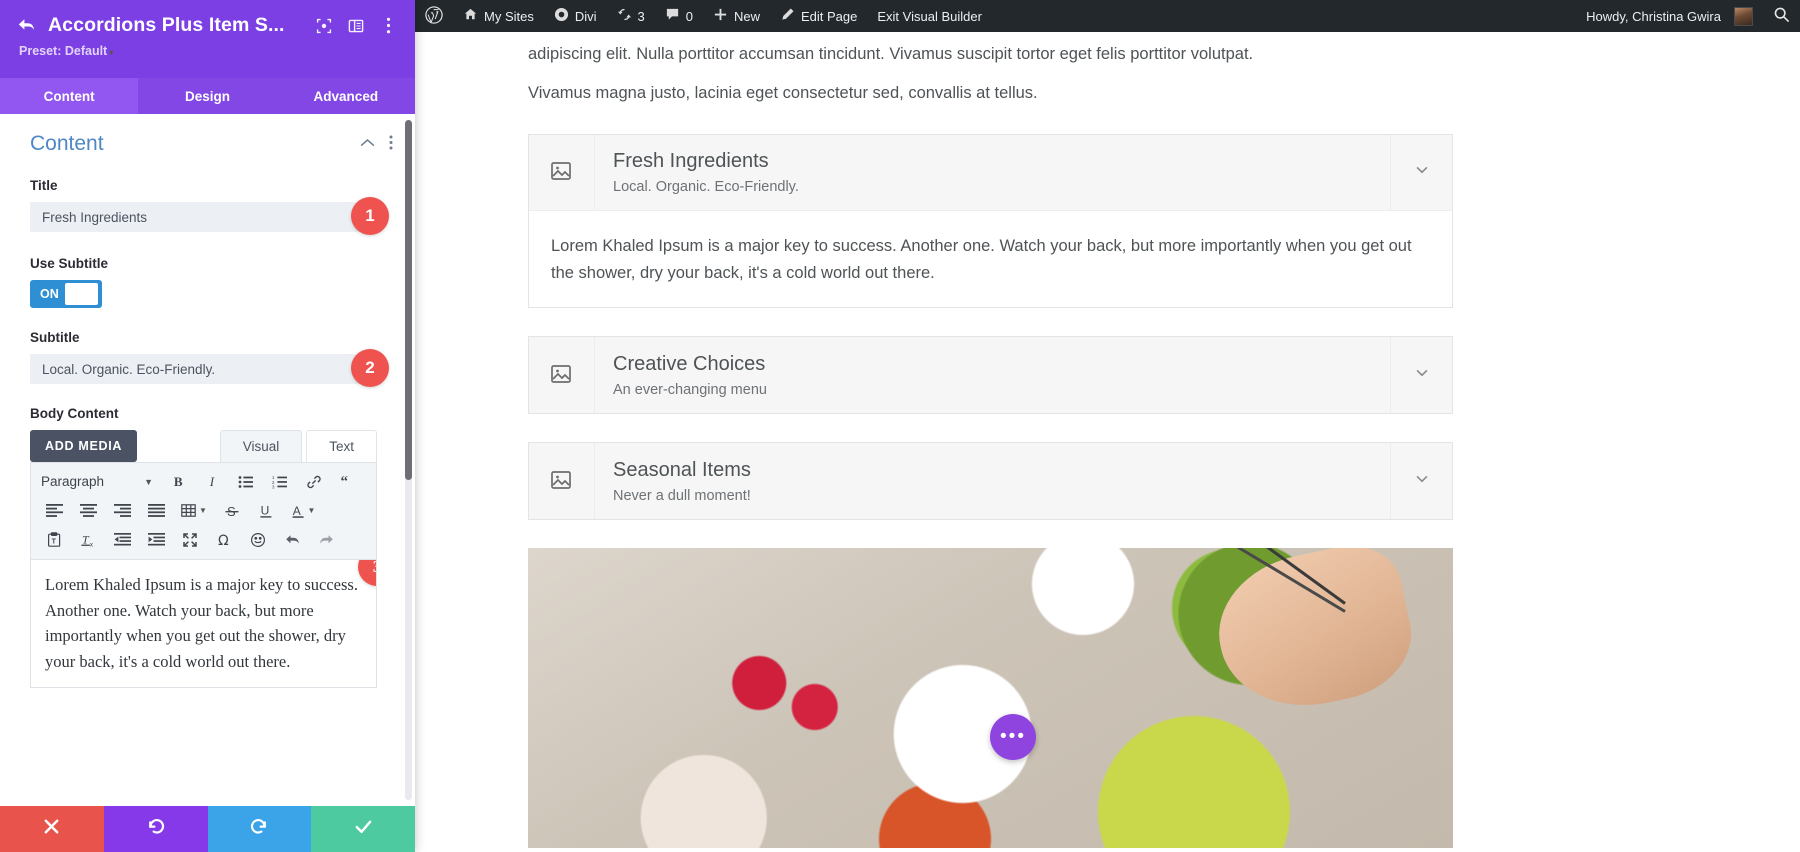 Image resolution: width=1800 pixels, height=852 pixels. I want to click on pencil-icon, so click(787, 16).